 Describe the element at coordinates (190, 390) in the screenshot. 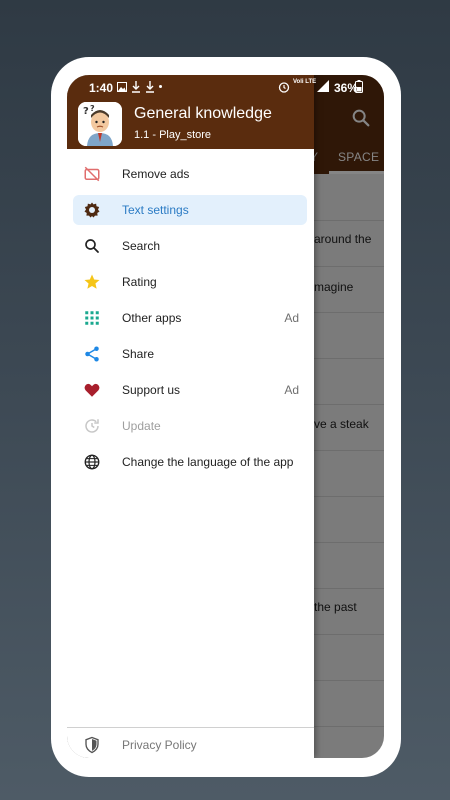

I see `menu-item-support-us: Support us Ad` at that location.